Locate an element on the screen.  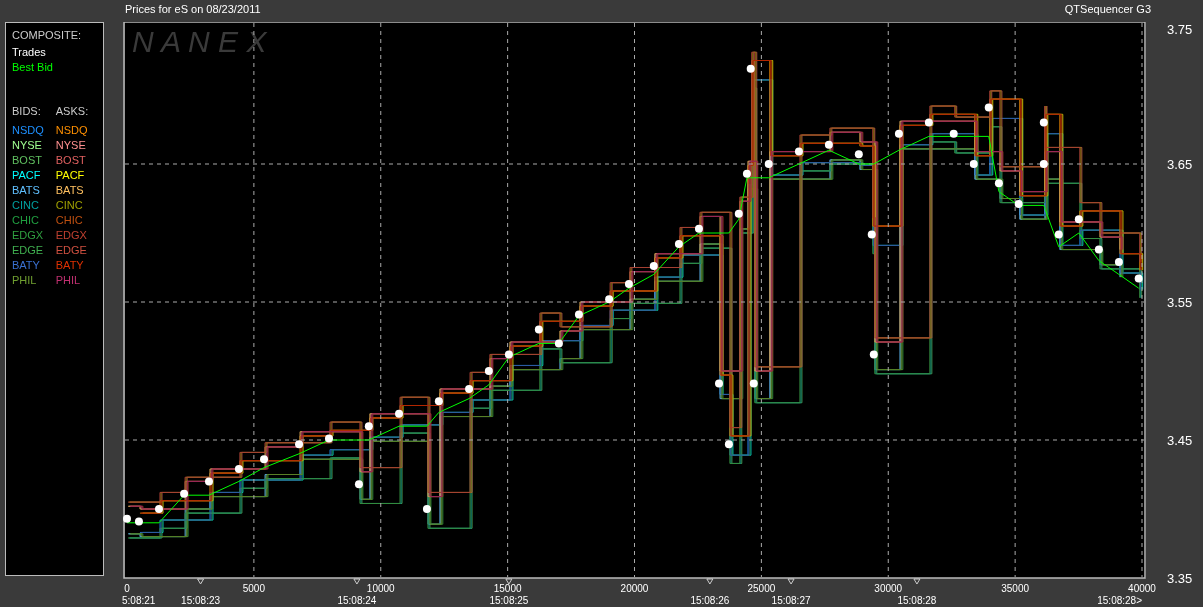
legend-item: NSDQ is located at coordinates (72, 130).